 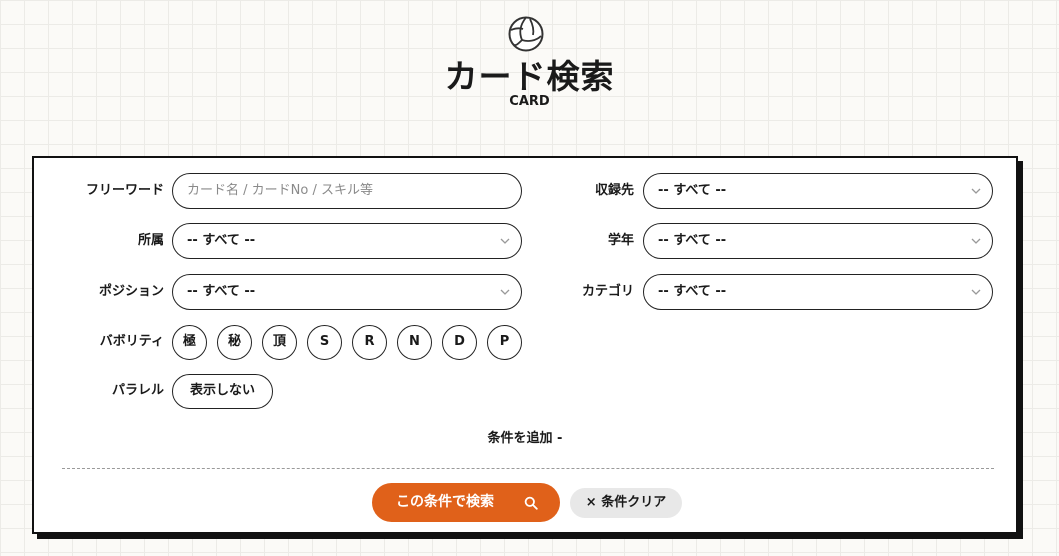 I want to click on parallel-label: パラレル, so click(x=137, y=390).